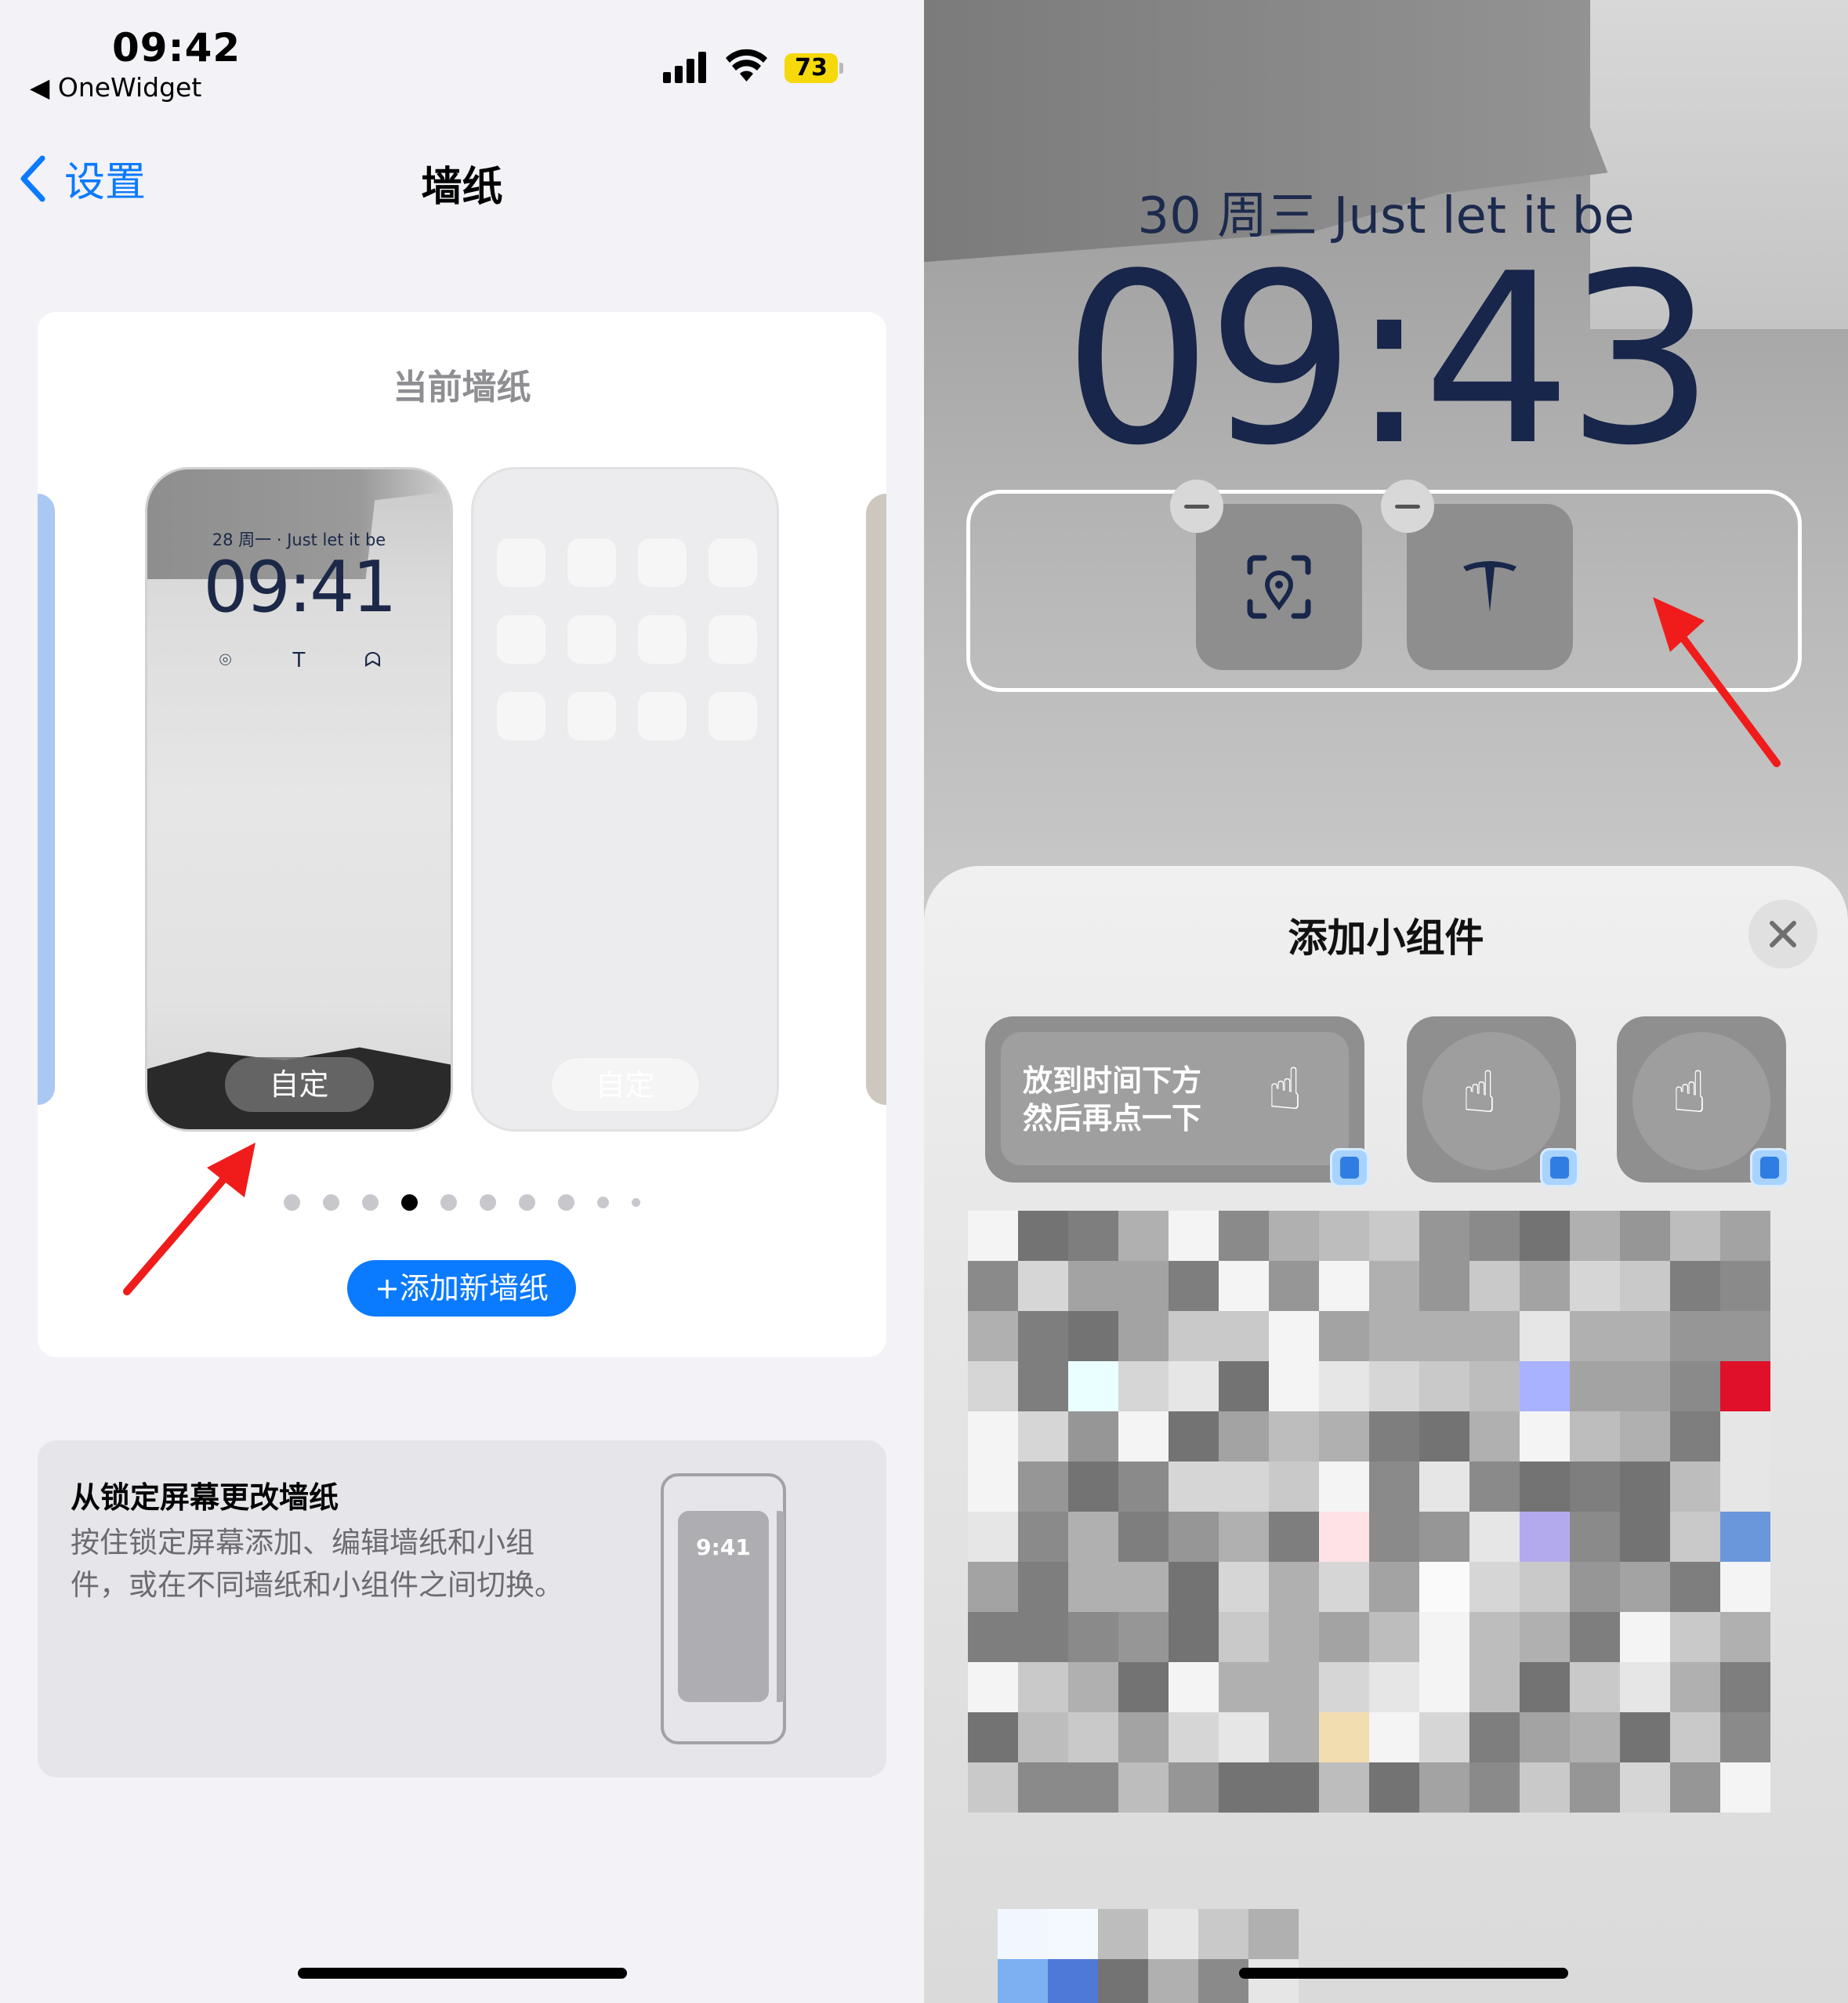 Image resolution: width=1848 pixels, height=2003 pixels. Describe the element at coordinates (625, 800) in the screenshot. I see `home-screen-preview: 自定` at that location.